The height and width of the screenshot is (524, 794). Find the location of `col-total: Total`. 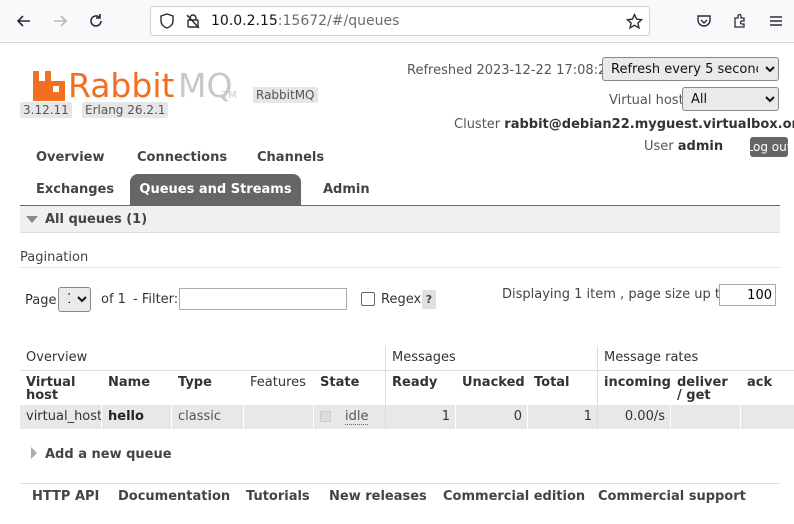

col-total: Total is located at coordinates (563, 388).